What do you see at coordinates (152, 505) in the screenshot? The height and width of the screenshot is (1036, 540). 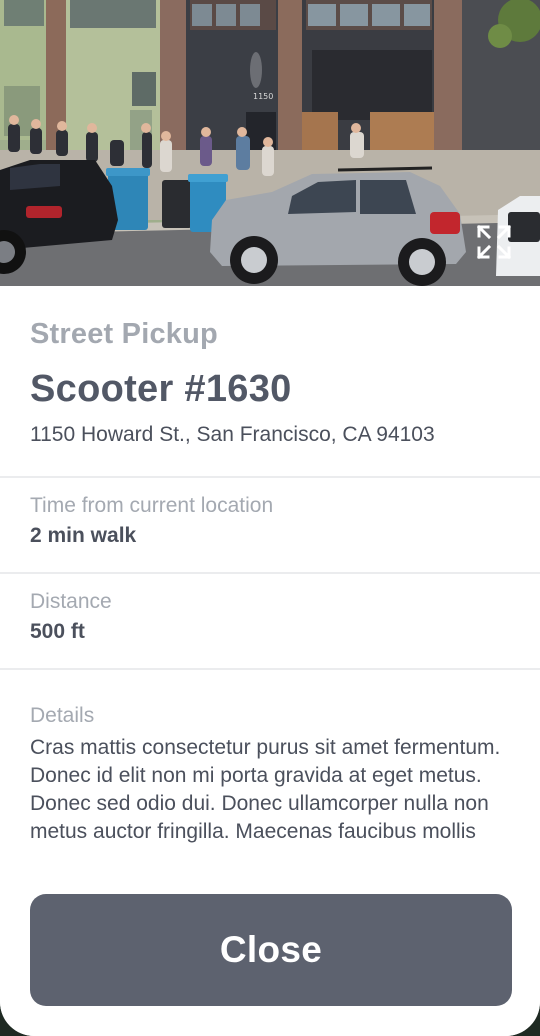 I see `time-label: Time from current location` at bounding box center [152, 505].